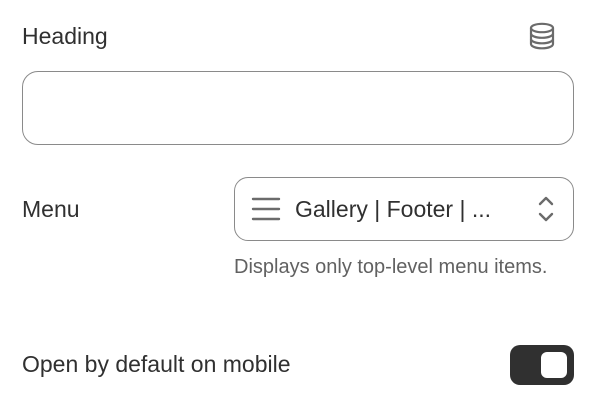  Describe the element at coordinates (266, 209) in the screenshot. I see `hamburger-icon` at that location.